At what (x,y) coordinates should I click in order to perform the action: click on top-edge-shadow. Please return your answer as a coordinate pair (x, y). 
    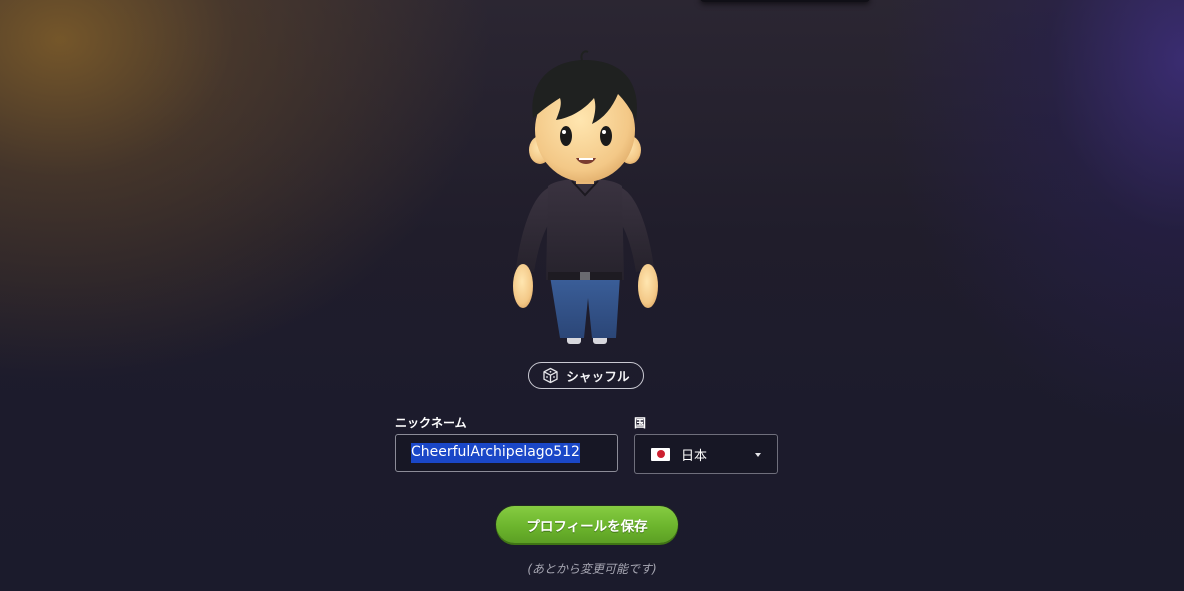
    Looking at the image, I should click on (785, 1).